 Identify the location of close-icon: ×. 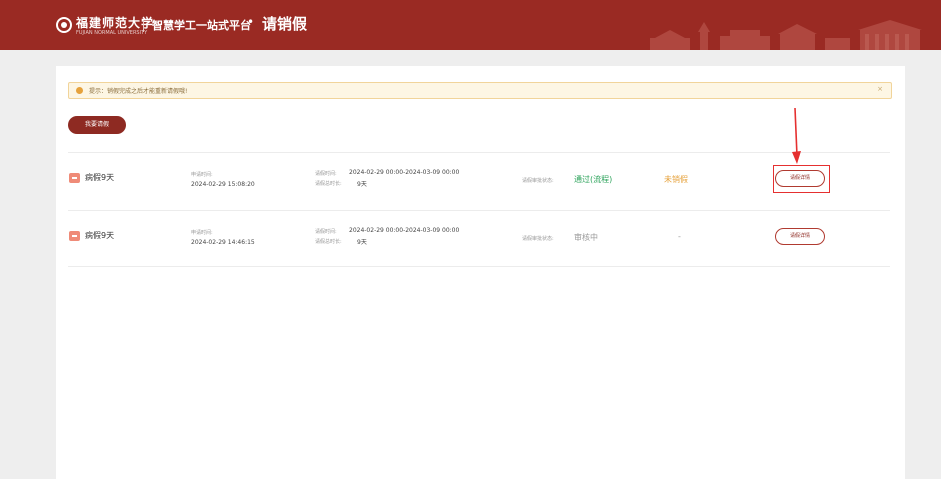
(880, 89).